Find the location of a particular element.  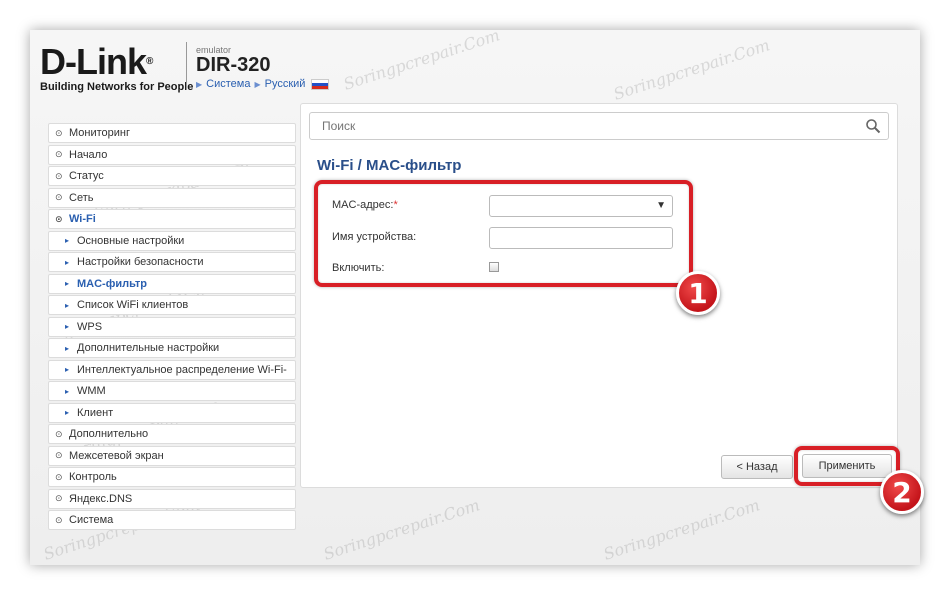

system-link: Система is located at coordinates (228, 84).